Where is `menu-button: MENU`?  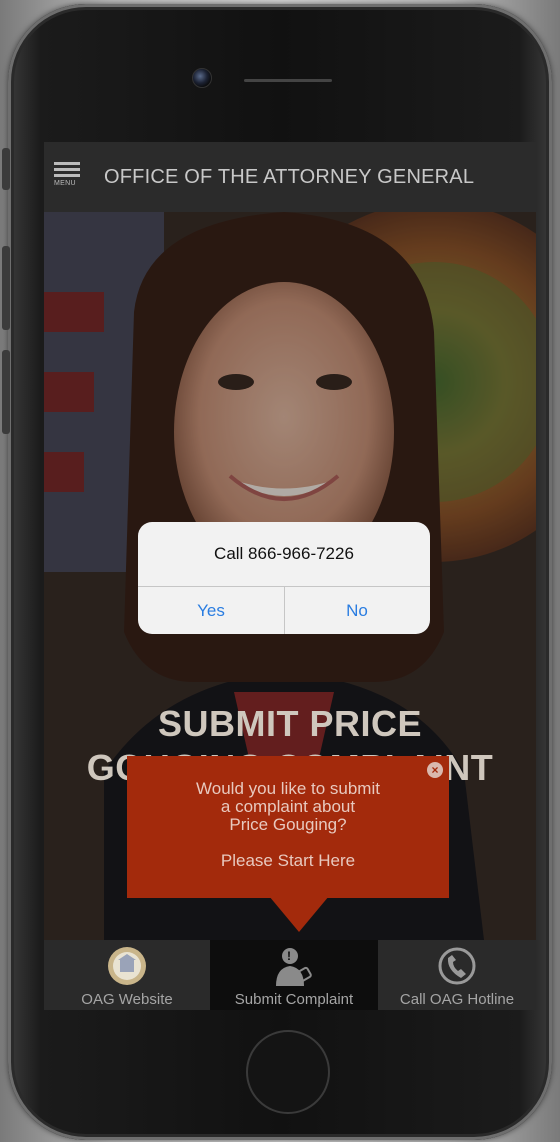 menu-button: MENU is located at coordinates (68, 178).